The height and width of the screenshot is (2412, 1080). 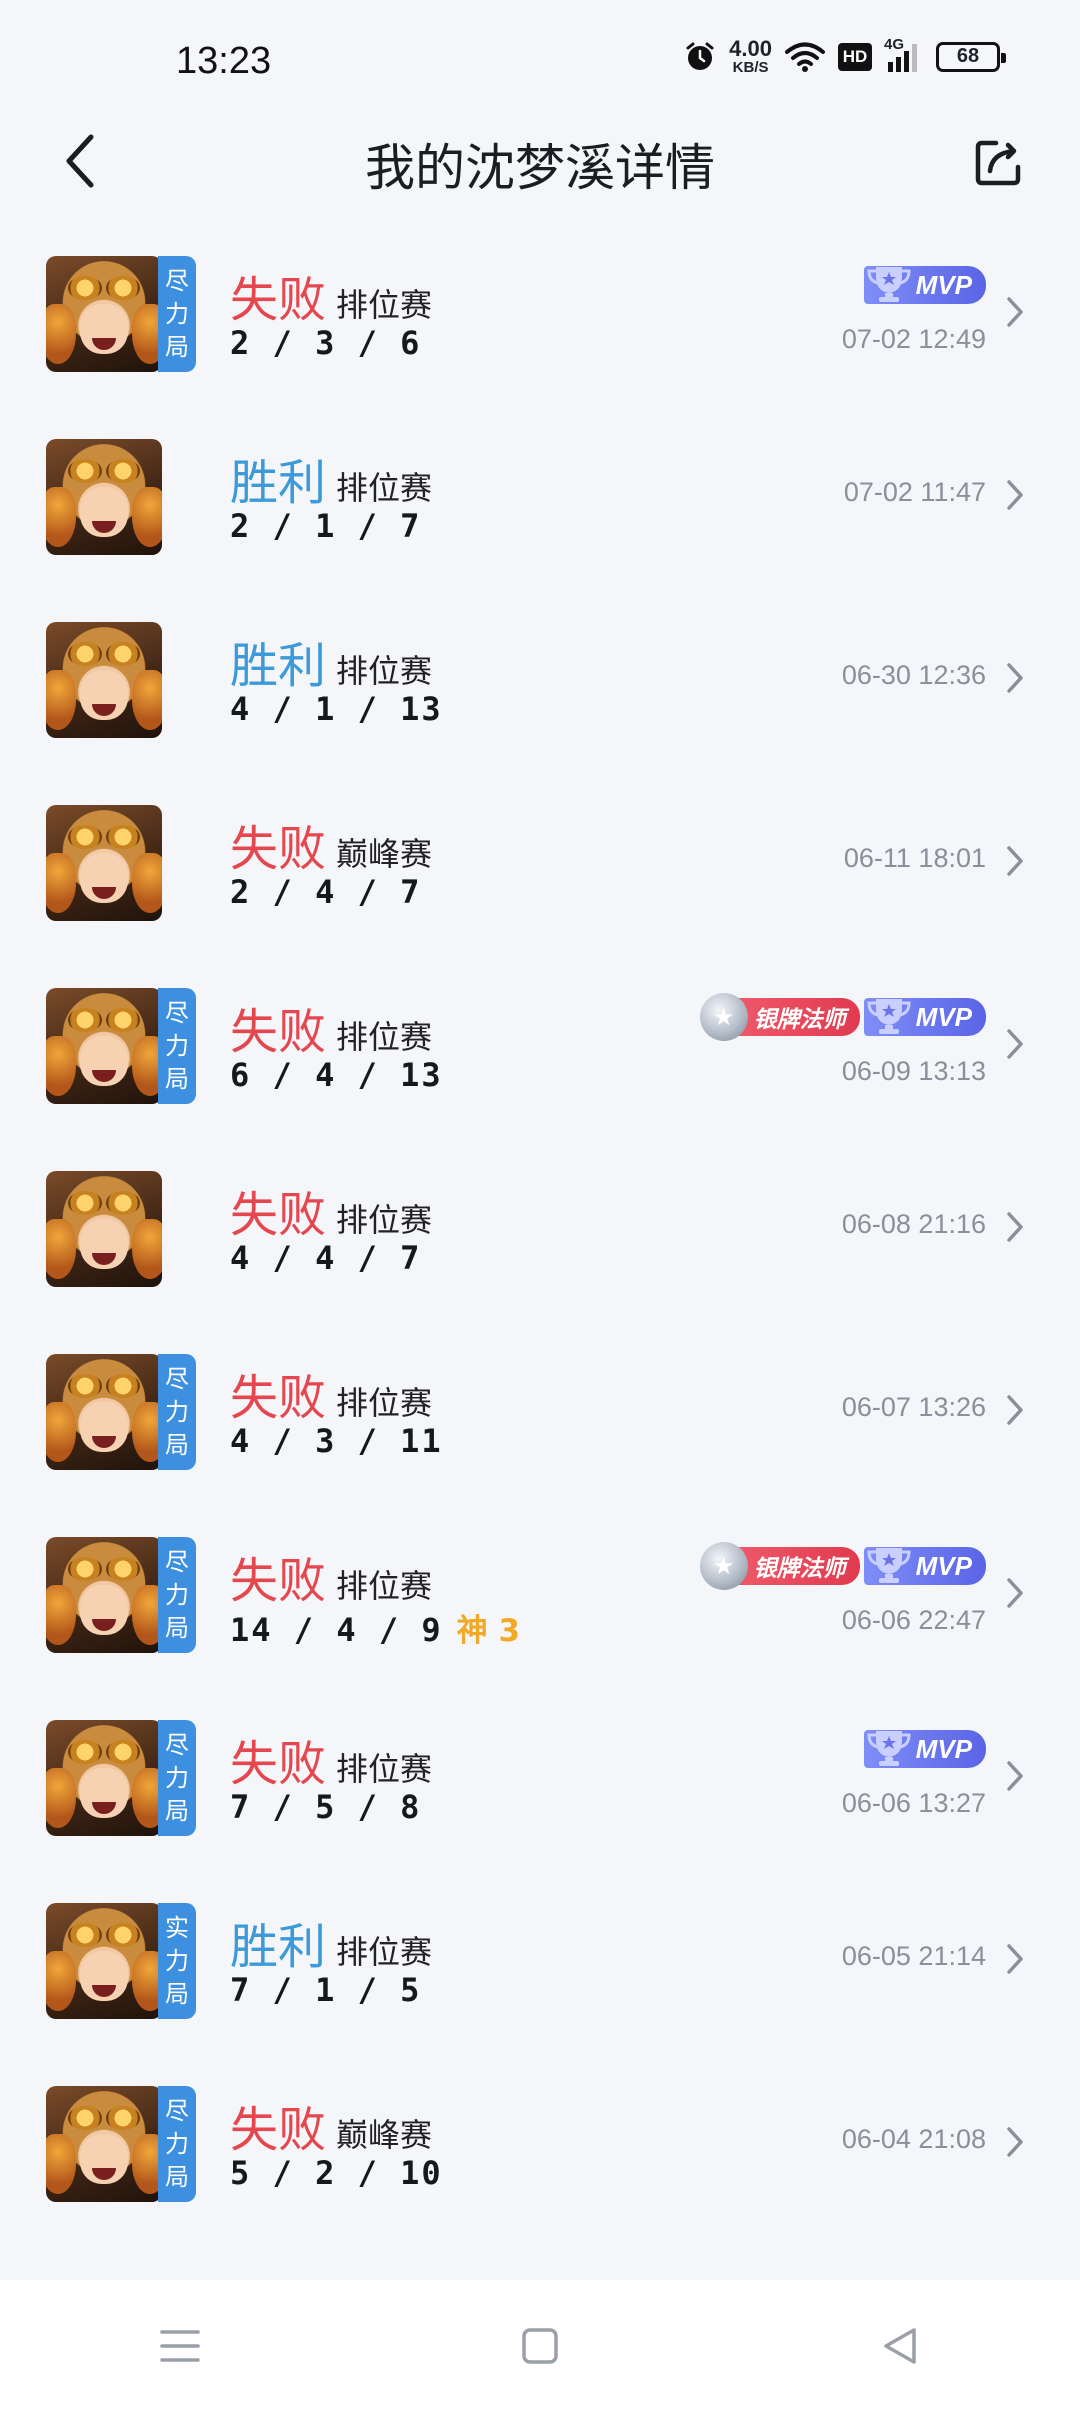 I want to click on nav-menu-button, so click(x=180, y=2346).